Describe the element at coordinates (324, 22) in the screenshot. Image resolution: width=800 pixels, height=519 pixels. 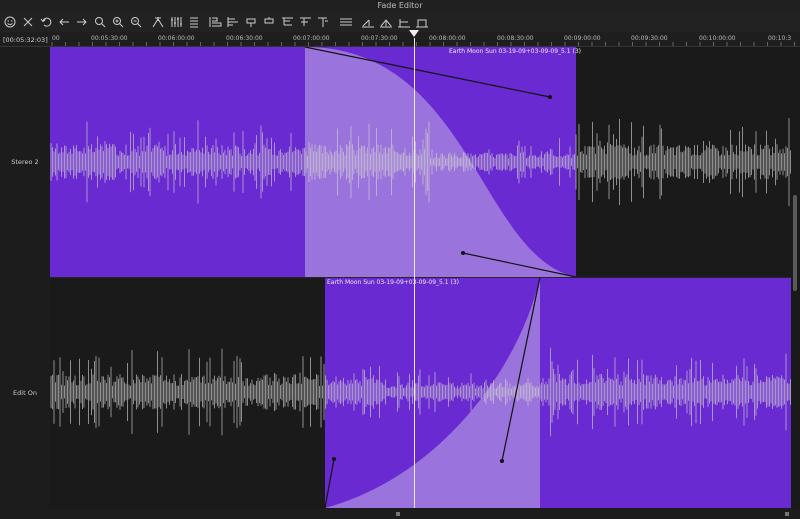
I see `align-end-icon` at that location.